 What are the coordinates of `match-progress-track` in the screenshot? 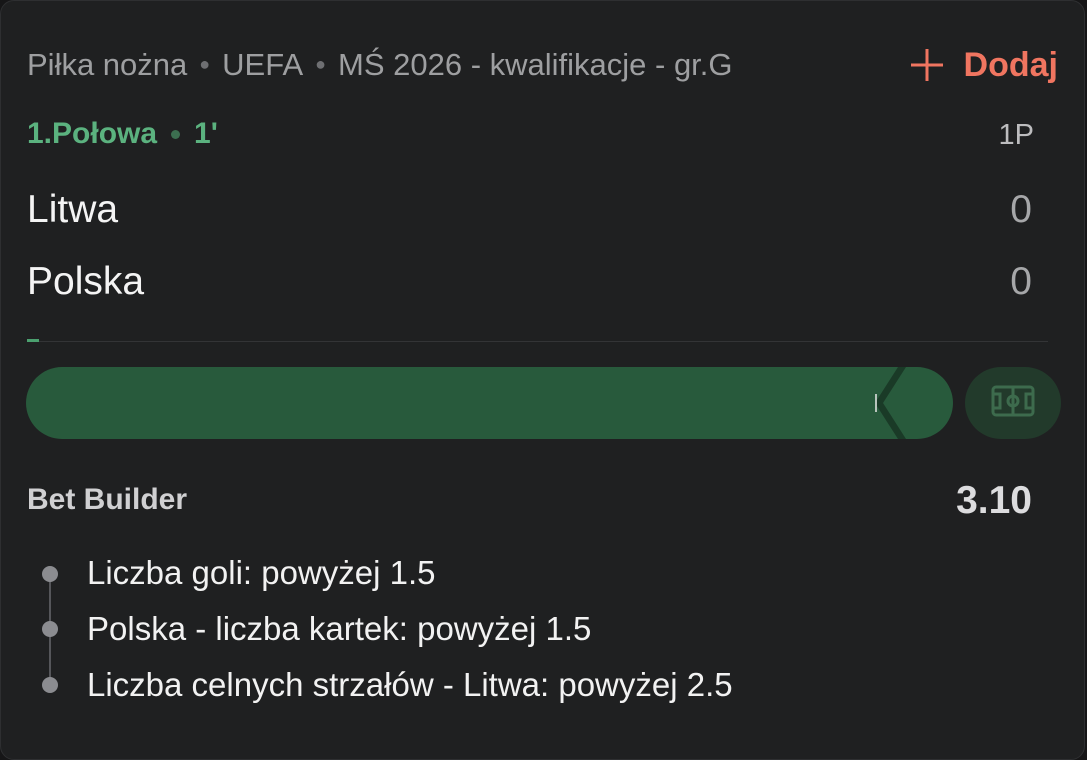 It's located at (537, 341).